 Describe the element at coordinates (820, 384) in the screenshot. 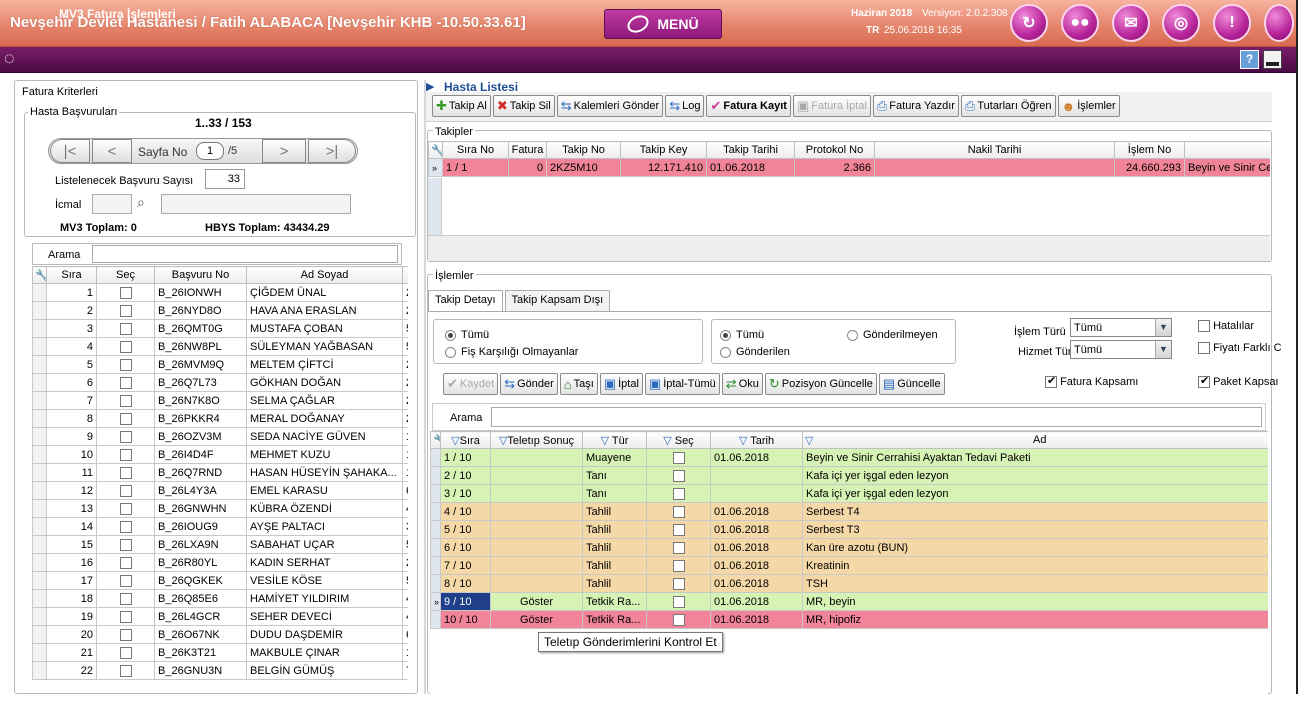

I see `pozisyon-guncelle-button: ↻ Pozisyon Güncelle` at that location.